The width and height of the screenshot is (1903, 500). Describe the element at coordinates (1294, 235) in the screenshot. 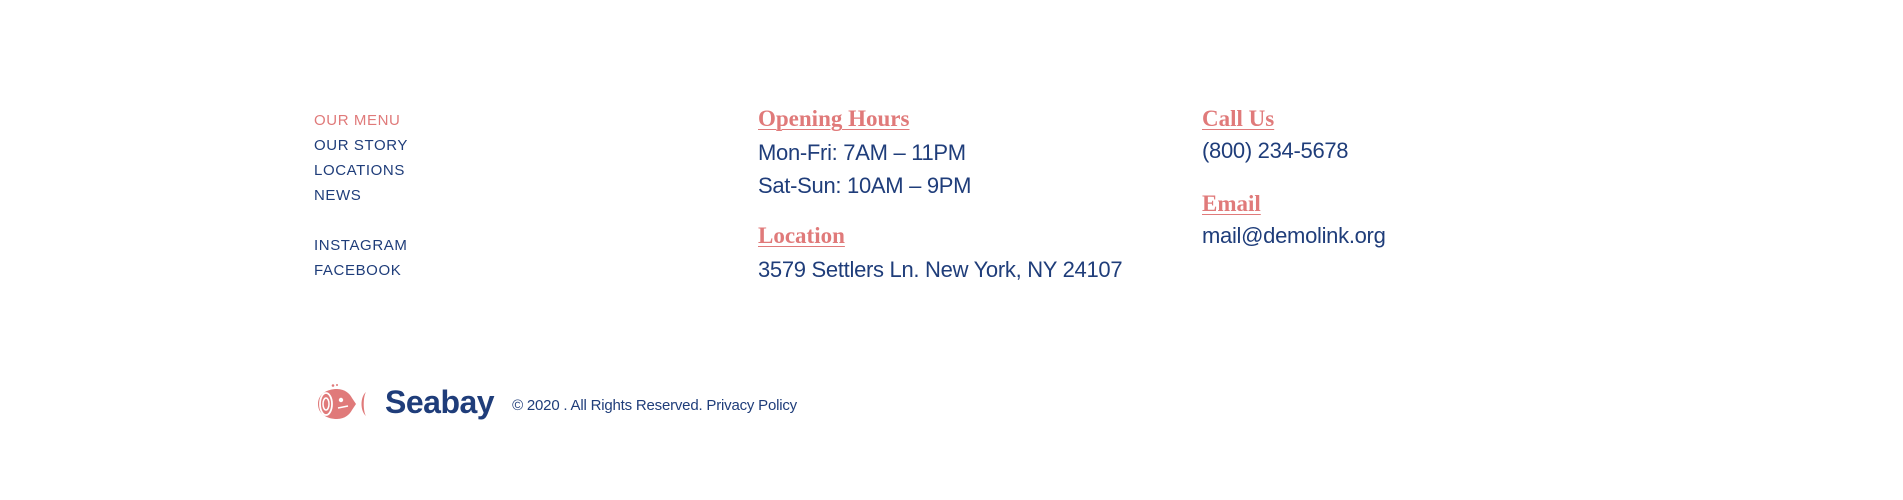

I see `email-link: mail@demolink.org` at that location.